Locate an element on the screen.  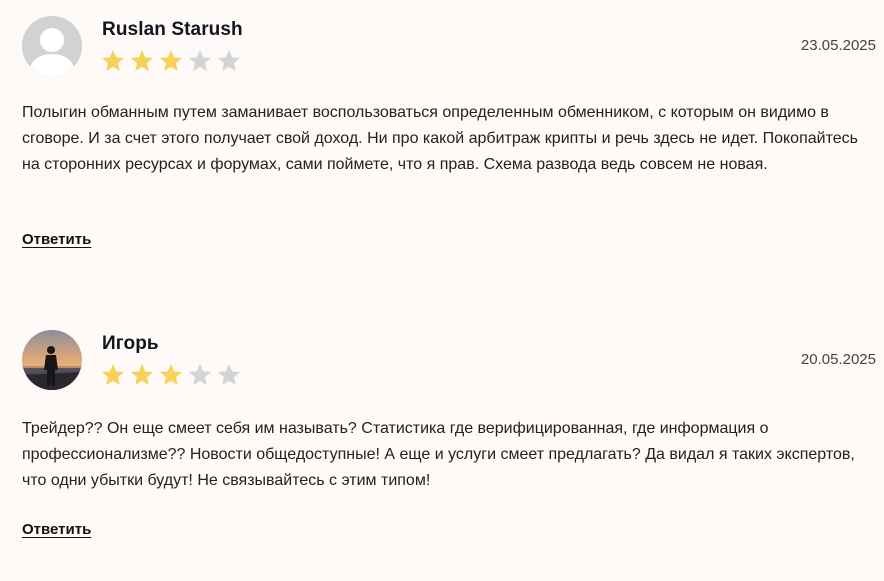
user-placeholder-icon is located at coordinates (52, 46).